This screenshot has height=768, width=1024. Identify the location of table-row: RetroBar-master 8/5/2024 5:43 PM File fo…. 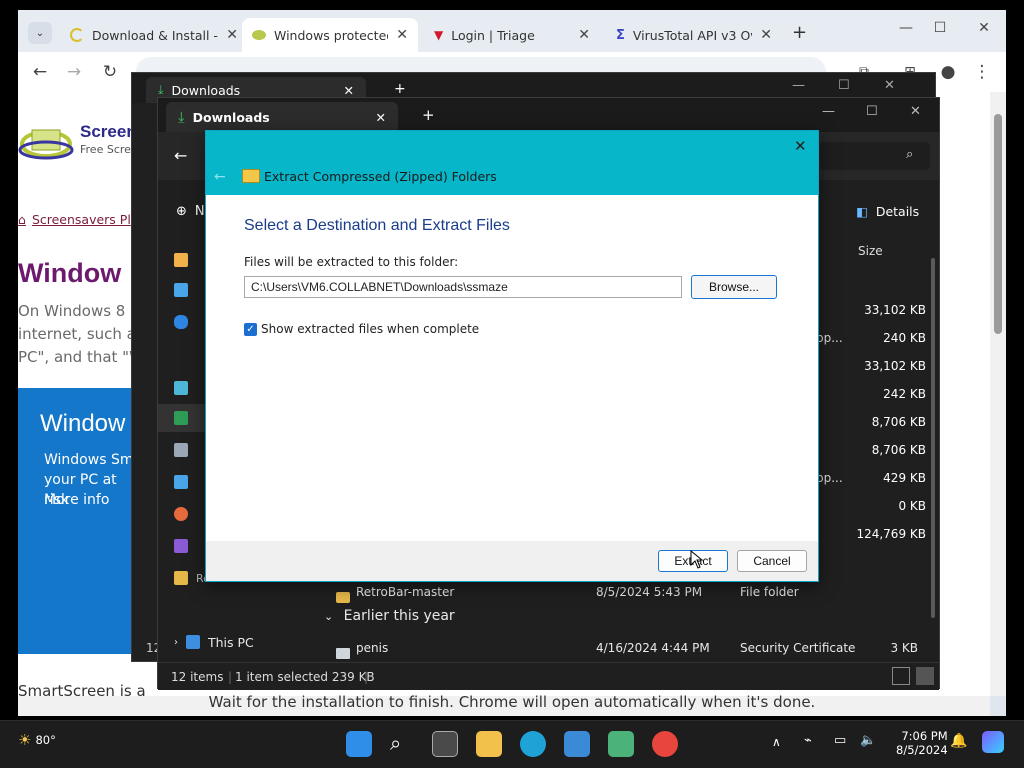
(623, 592).